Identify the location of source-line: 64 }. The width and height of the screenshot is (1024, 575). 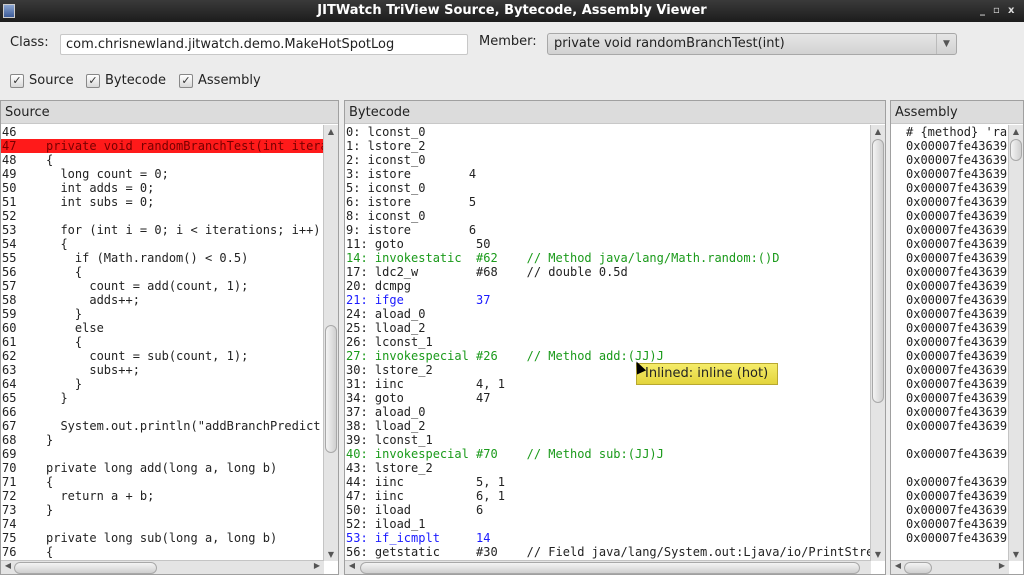
(162, 384).